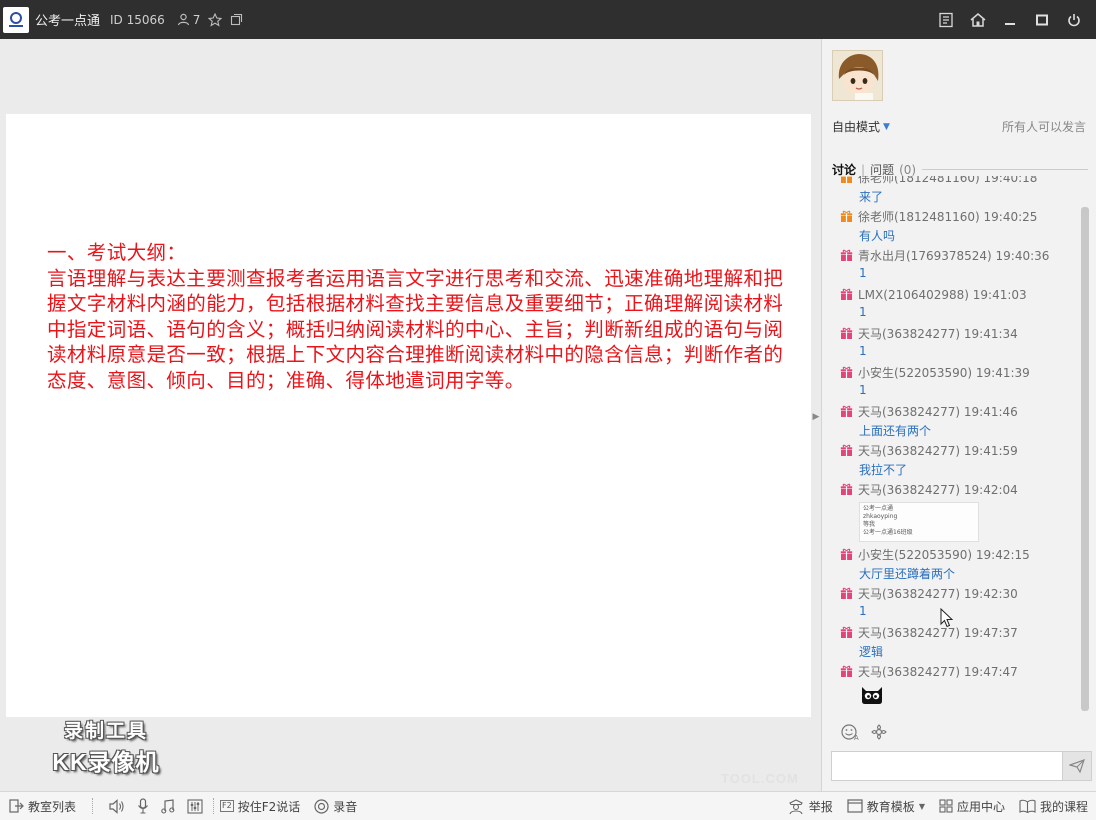 The width and height of the screenshot is (1096, 820). I want to click on template-dropdown: 教育模板 ▼, so click(886, 806).